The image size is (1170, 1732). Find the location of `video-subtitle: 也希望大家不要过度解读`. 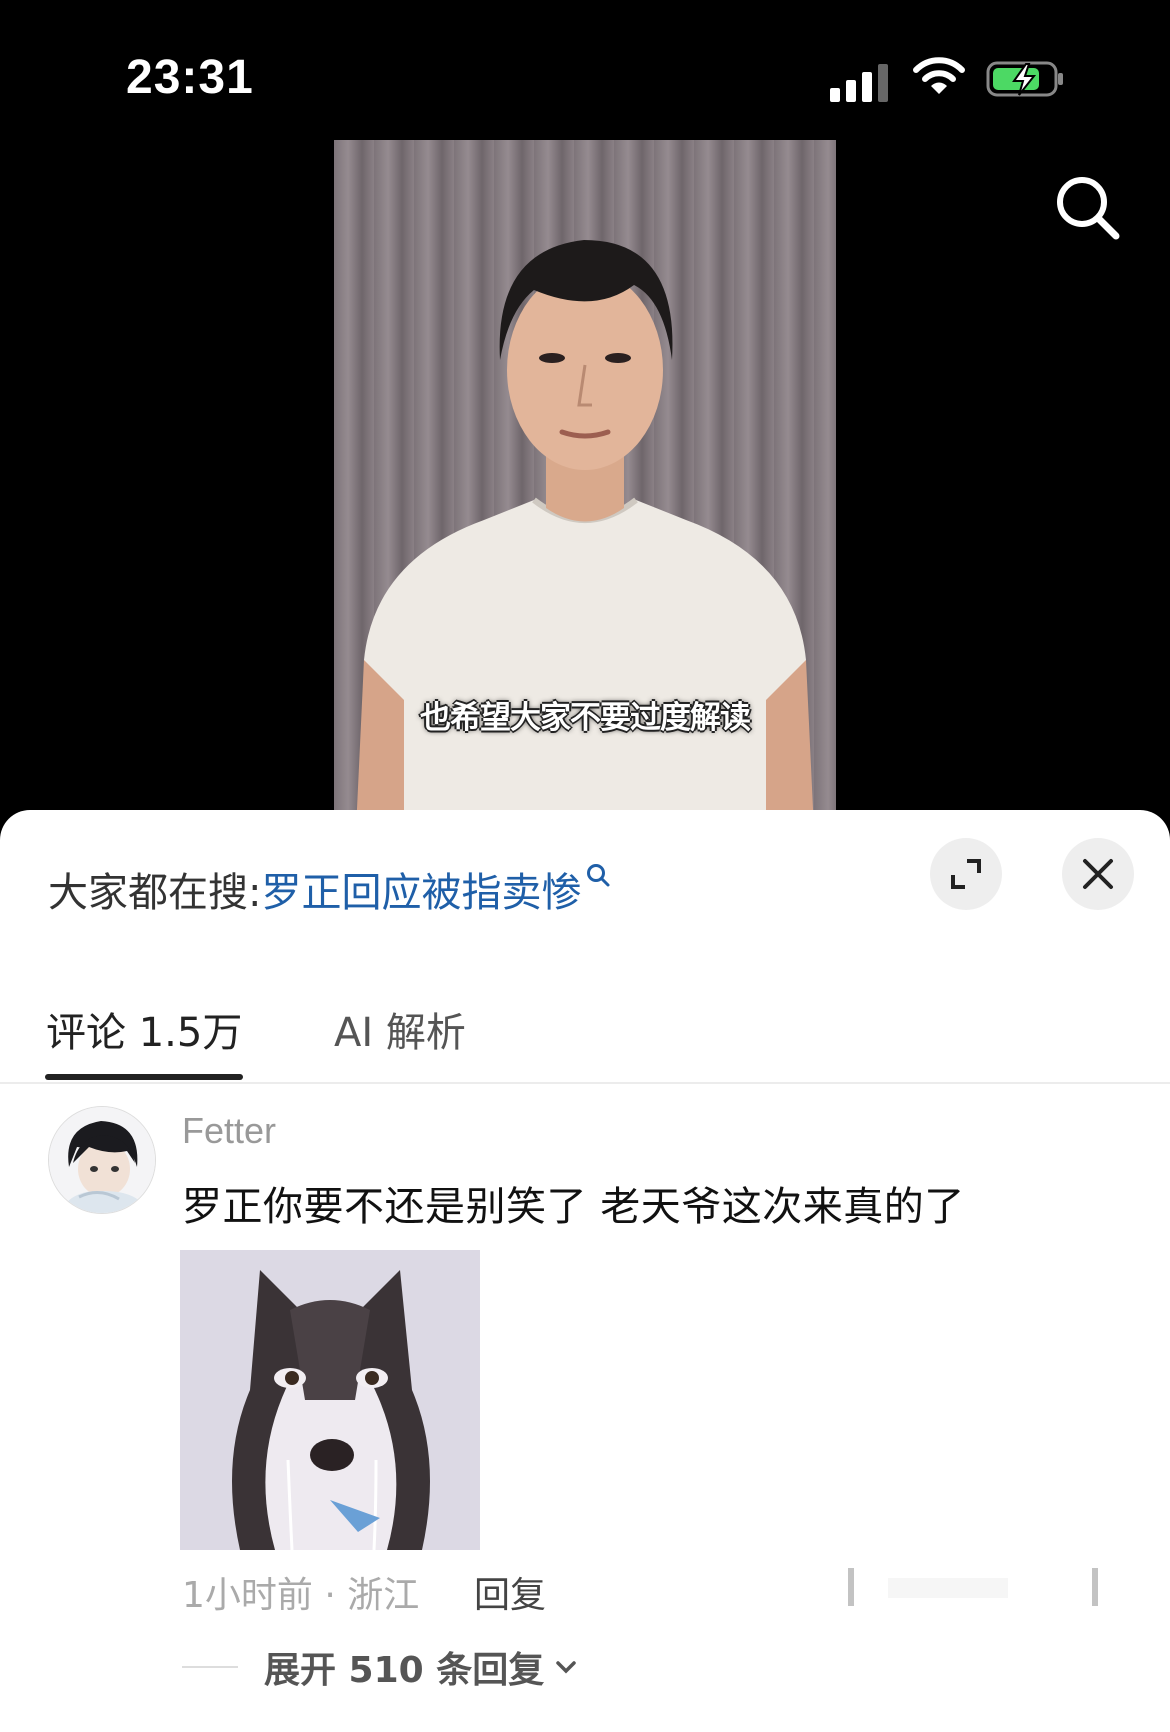

video-subtitle: 也希望大家不要过度解读 is located at coordinates (585, 718).